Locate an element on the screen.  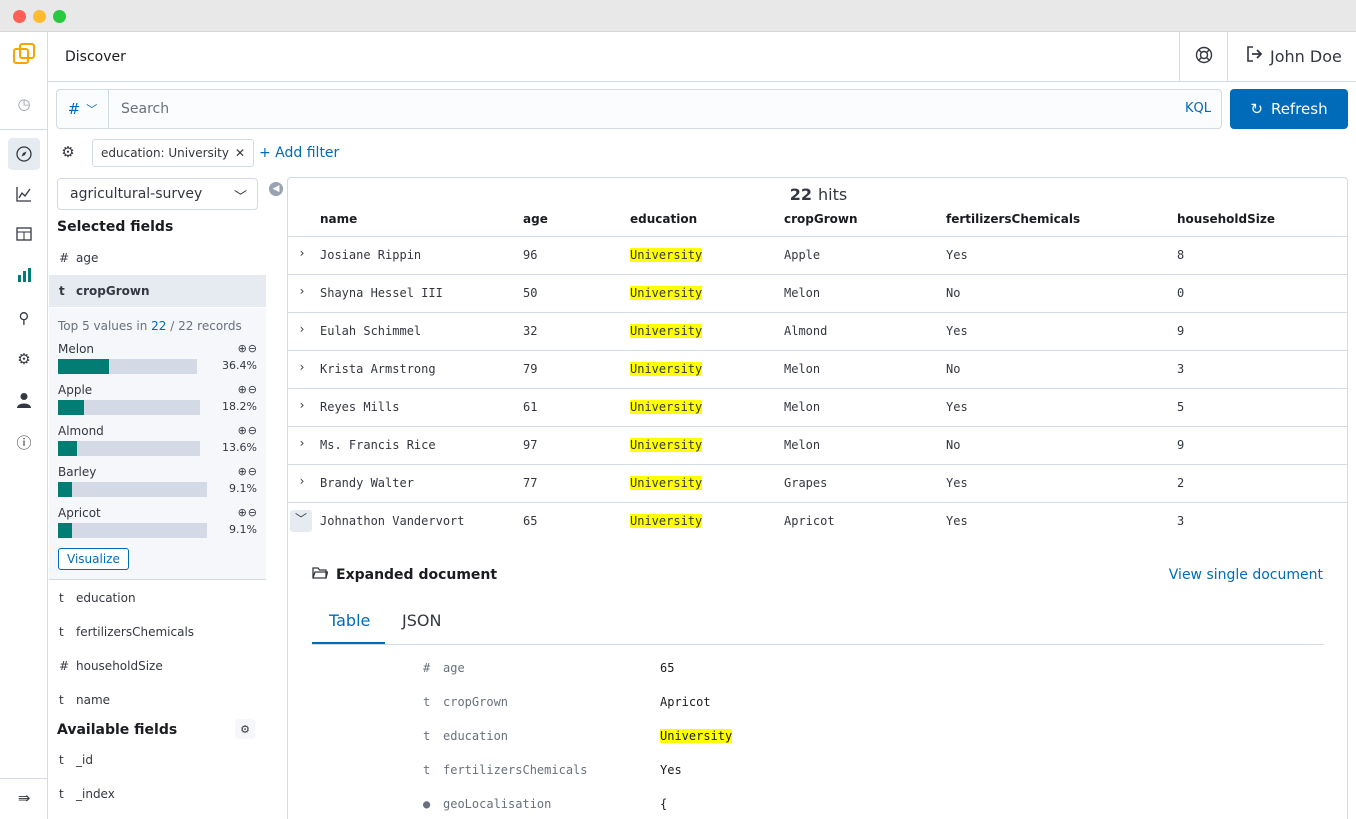
expand-nav-icon: ⇛ is located at coordinates (24, 798).